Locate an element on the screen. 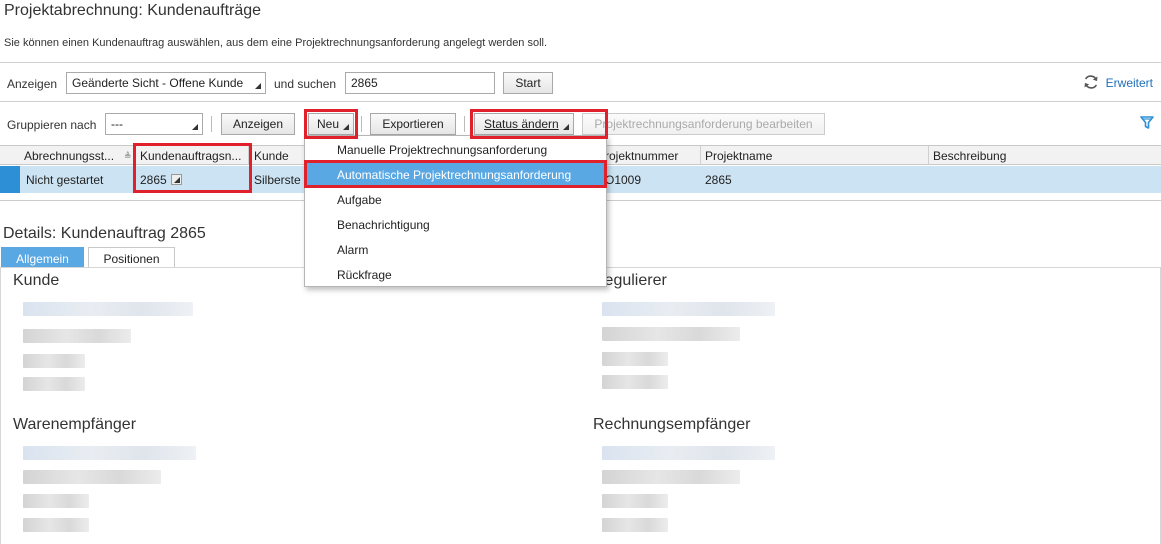 This screenshot has width=1161, height=544. group-by-select: --- is located at coordinates (154, 124).